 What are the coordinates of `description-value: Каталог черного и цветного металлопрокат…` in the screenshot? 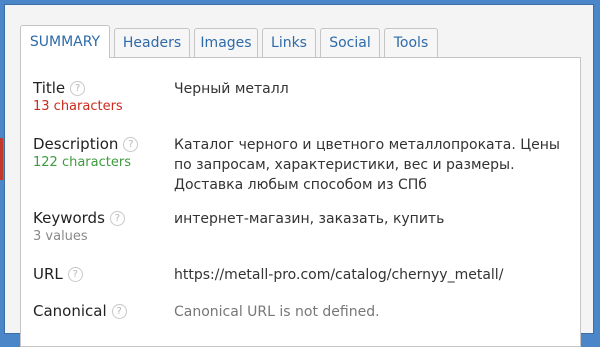 It's located at (367, 165).